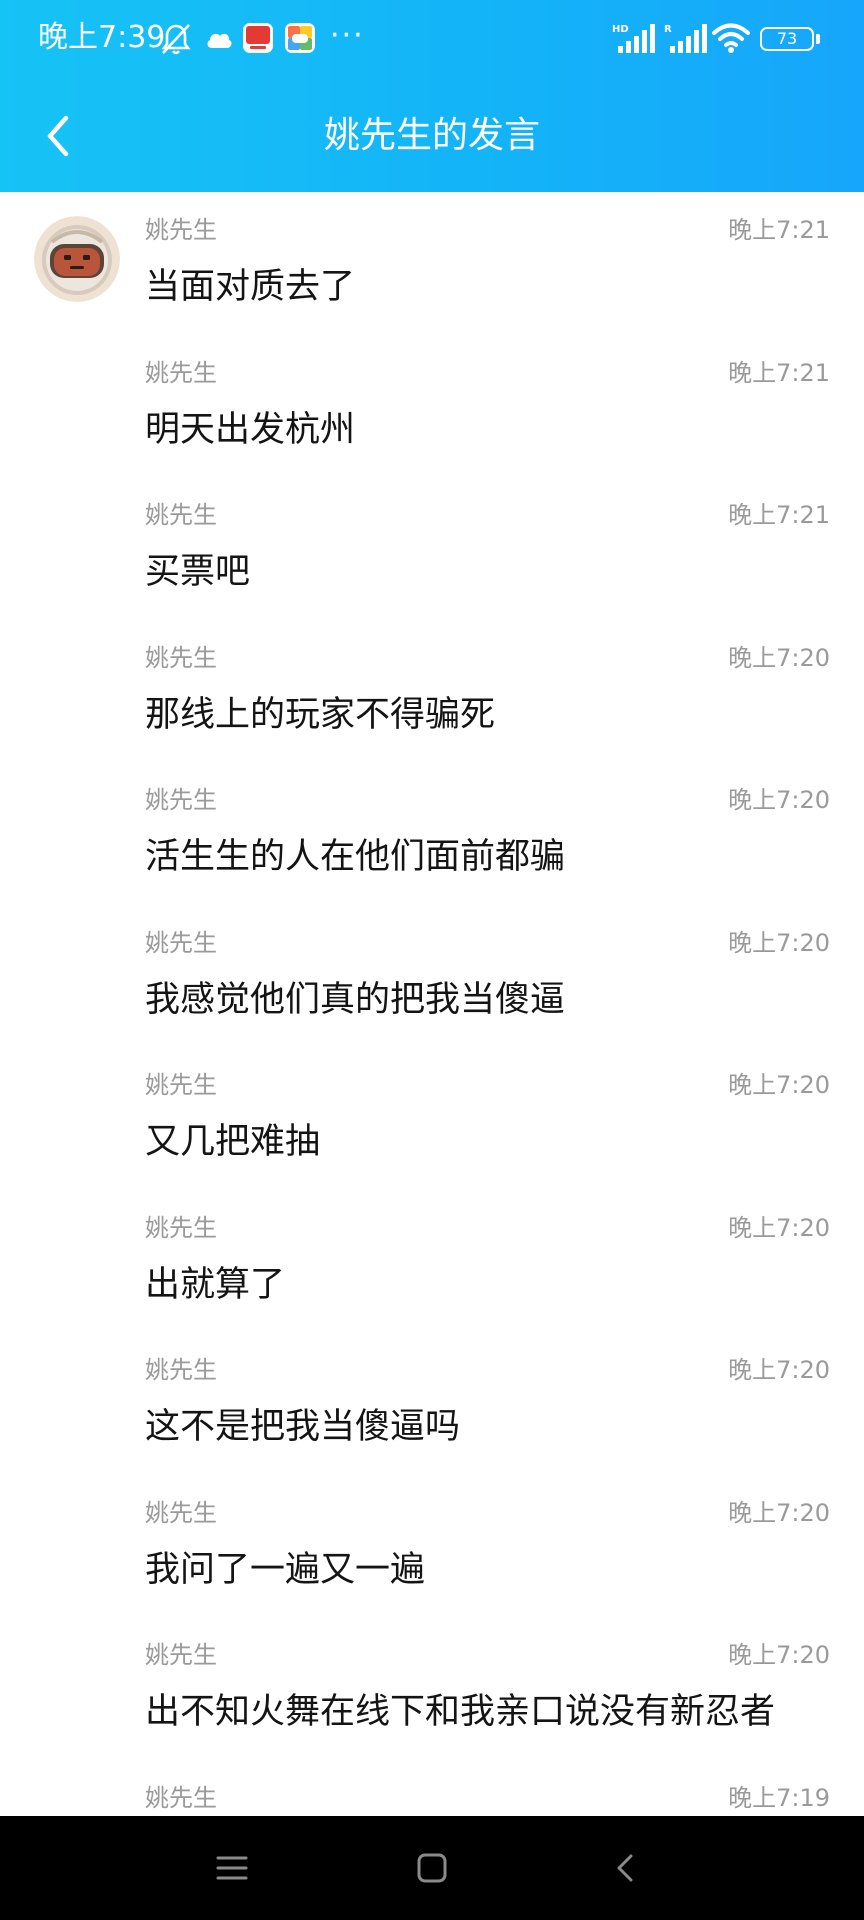  I want to click on avatar, so click(77, 259).